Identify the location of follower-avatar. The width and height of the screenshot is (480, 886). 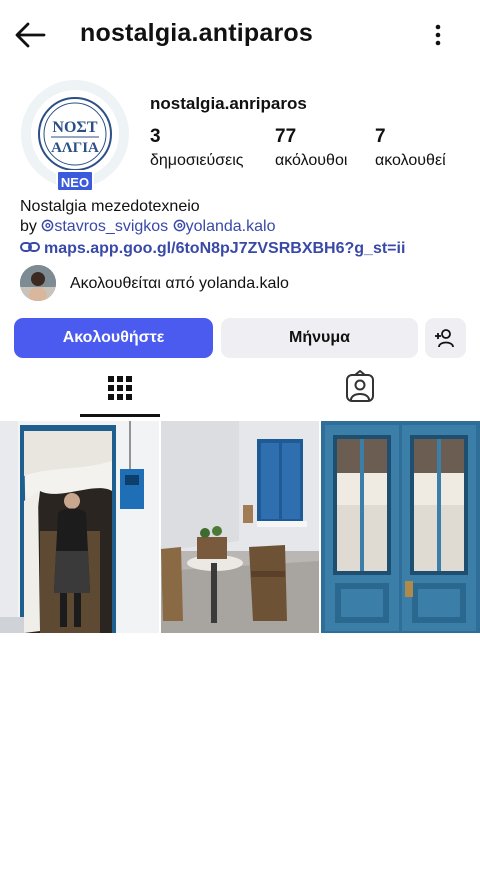
(38, 283).